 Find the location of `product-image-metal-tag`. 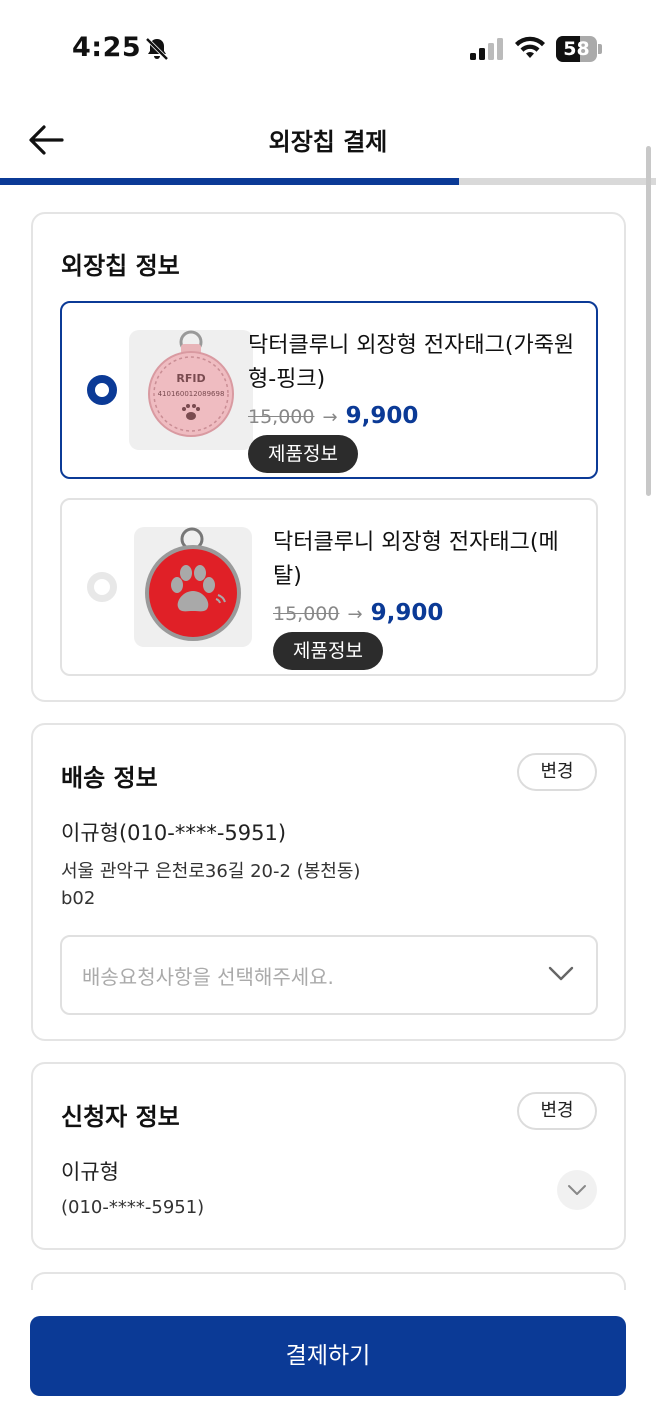

product-image-metal-tag is located at coordinates (193, 587).